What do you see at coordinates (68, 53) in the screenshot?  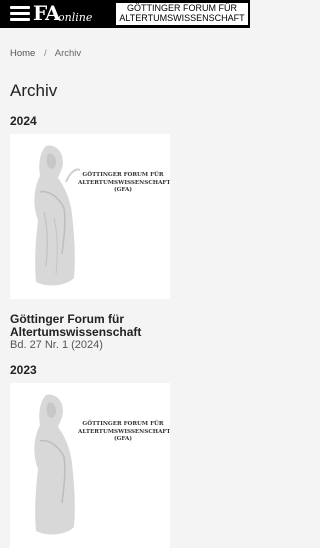 I see `breadcrumb-current: Archiv` at bounding box center [68, 53].